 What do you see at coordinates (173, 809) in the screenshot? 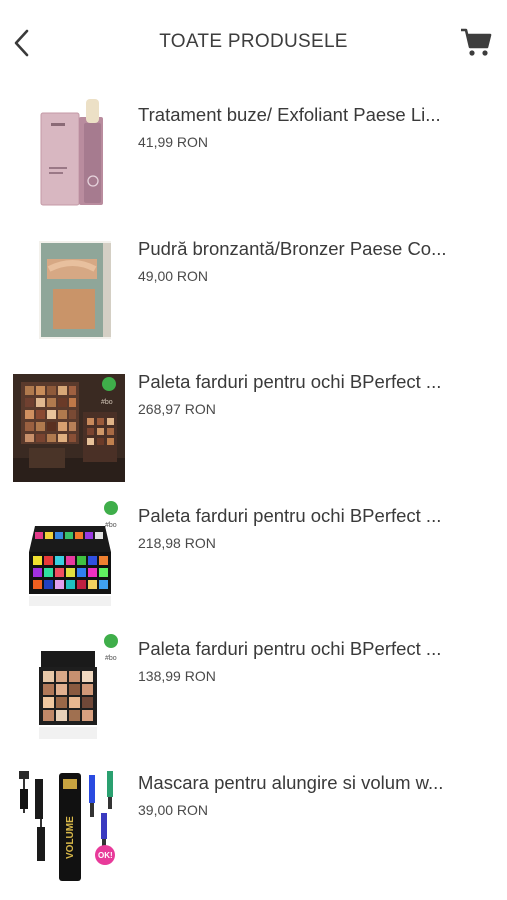
I see `product-price: 39,00 RON` at bounding box center [173, 809].